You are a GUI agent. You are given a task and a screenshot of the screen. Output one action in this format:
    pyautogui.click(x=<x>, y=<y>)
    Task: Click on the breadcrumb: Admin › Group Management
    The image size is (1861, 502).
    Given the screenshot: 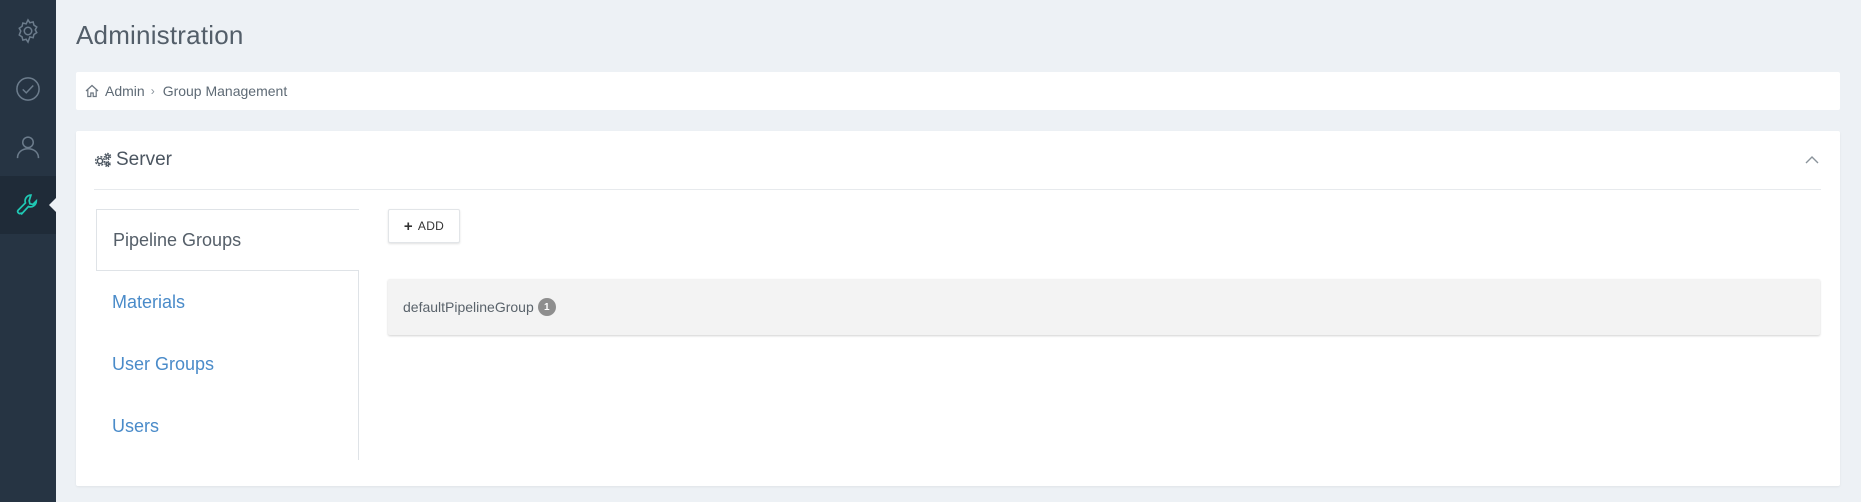 What is the action you would take?
    pyautogui.click(x=958, y=91)
    